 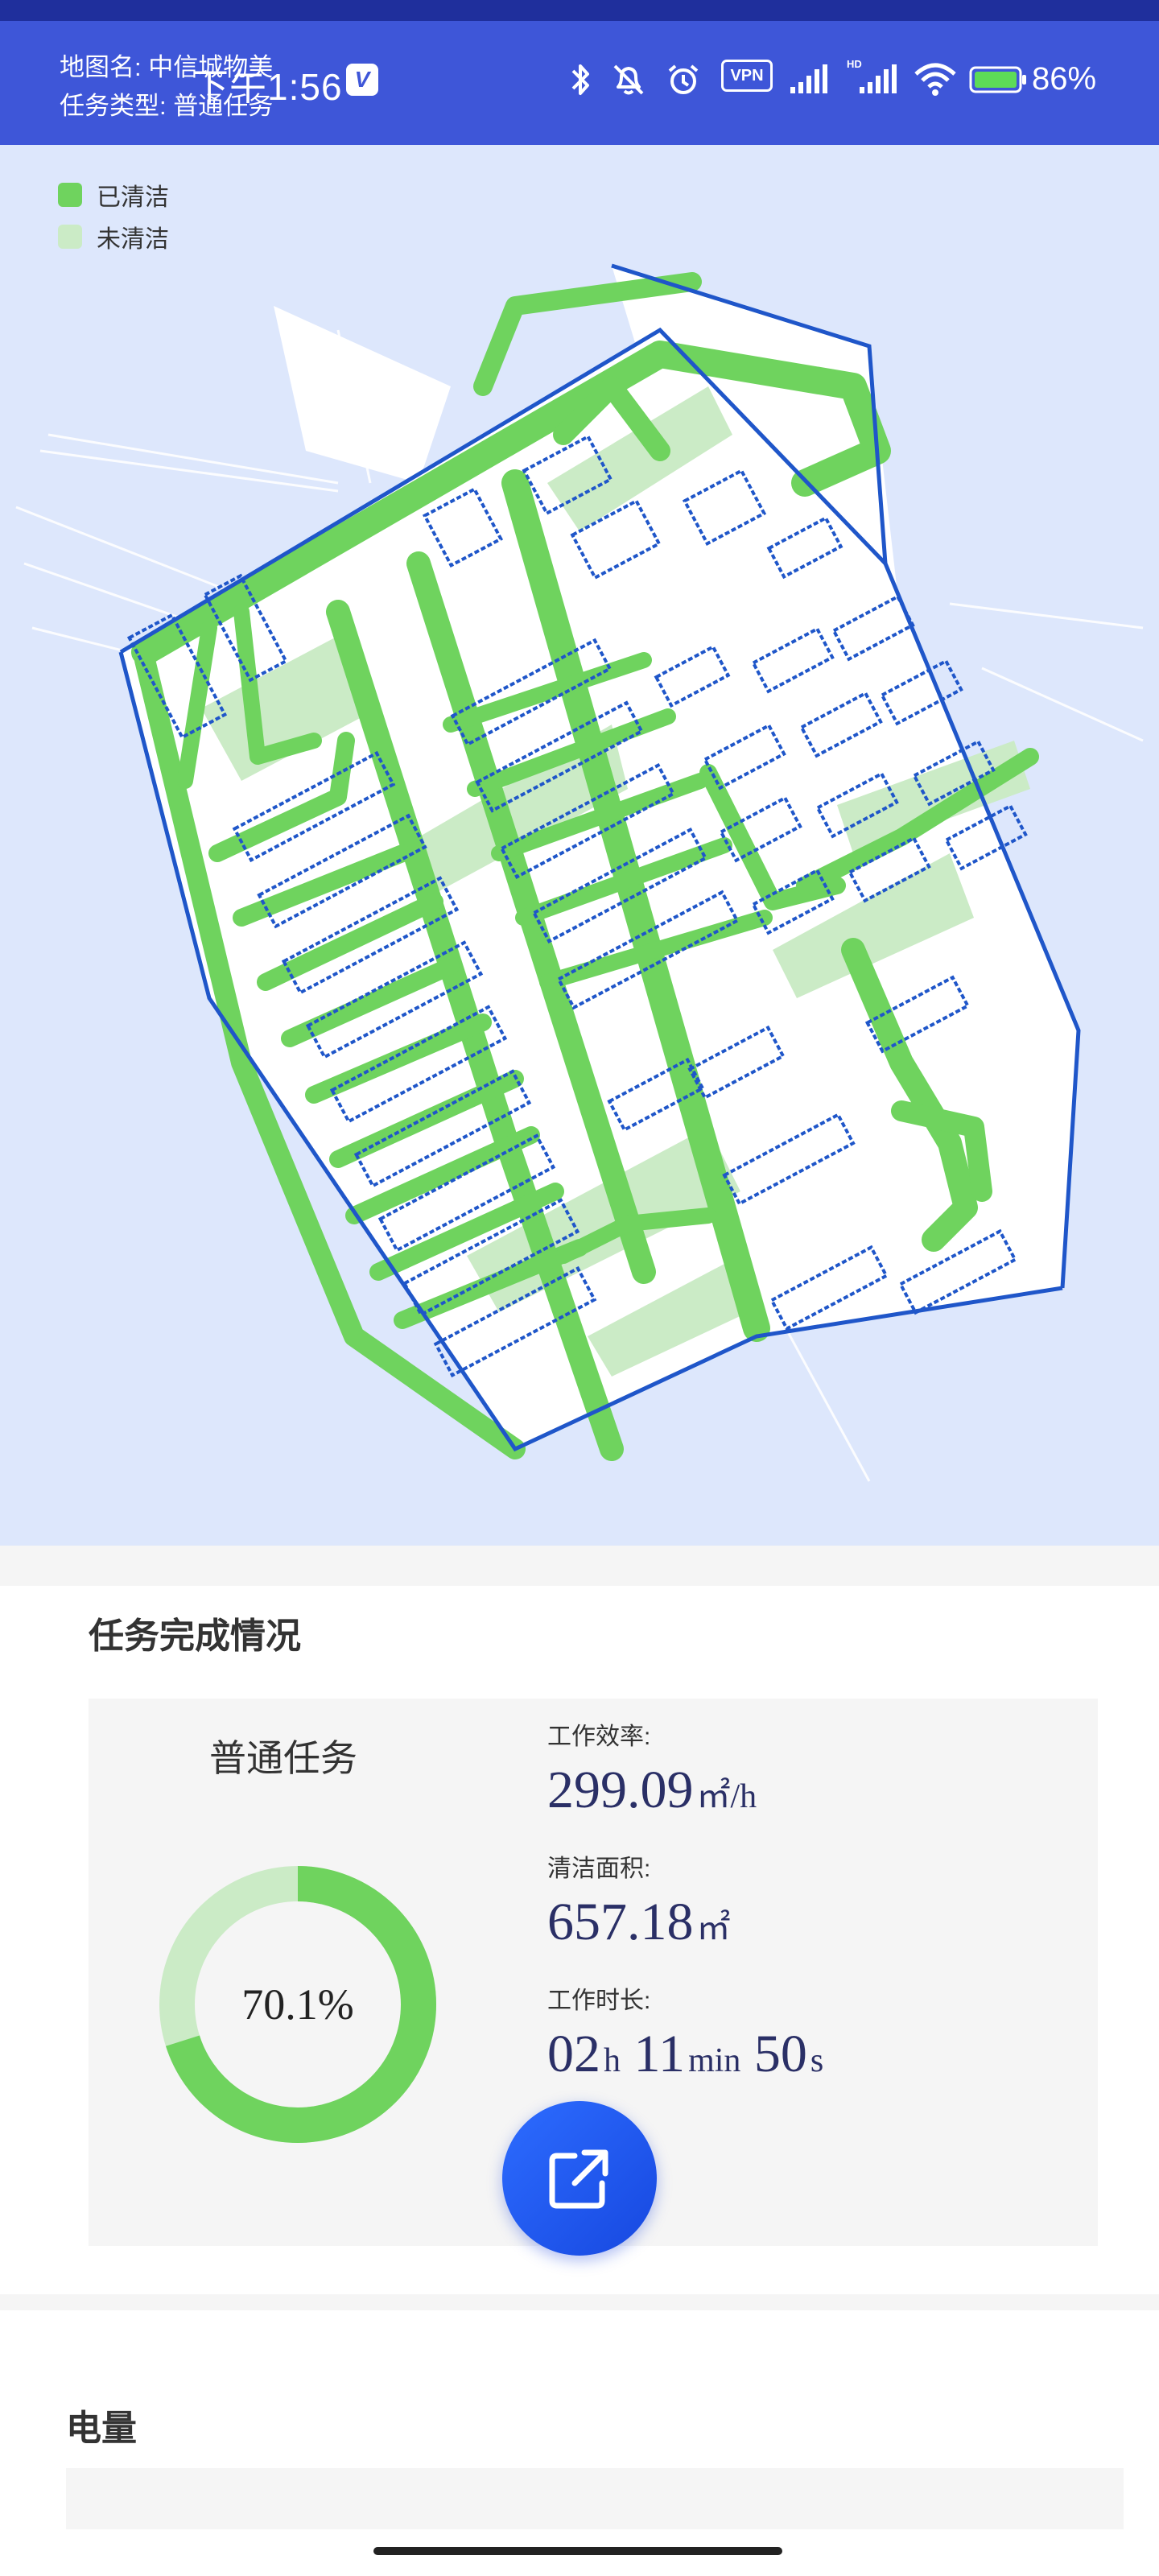 I want to click on top-strip, so click(x=579, y=10).